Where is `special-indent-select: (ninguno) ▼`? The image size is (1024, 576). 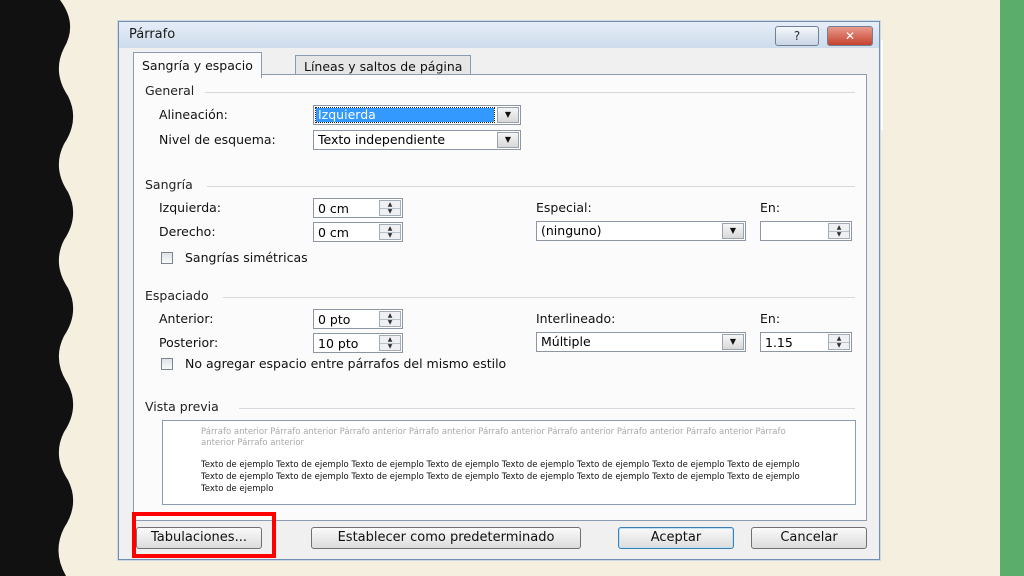
special-indent-select: (ninguno) ▼ is located at coordinates (641, 231).